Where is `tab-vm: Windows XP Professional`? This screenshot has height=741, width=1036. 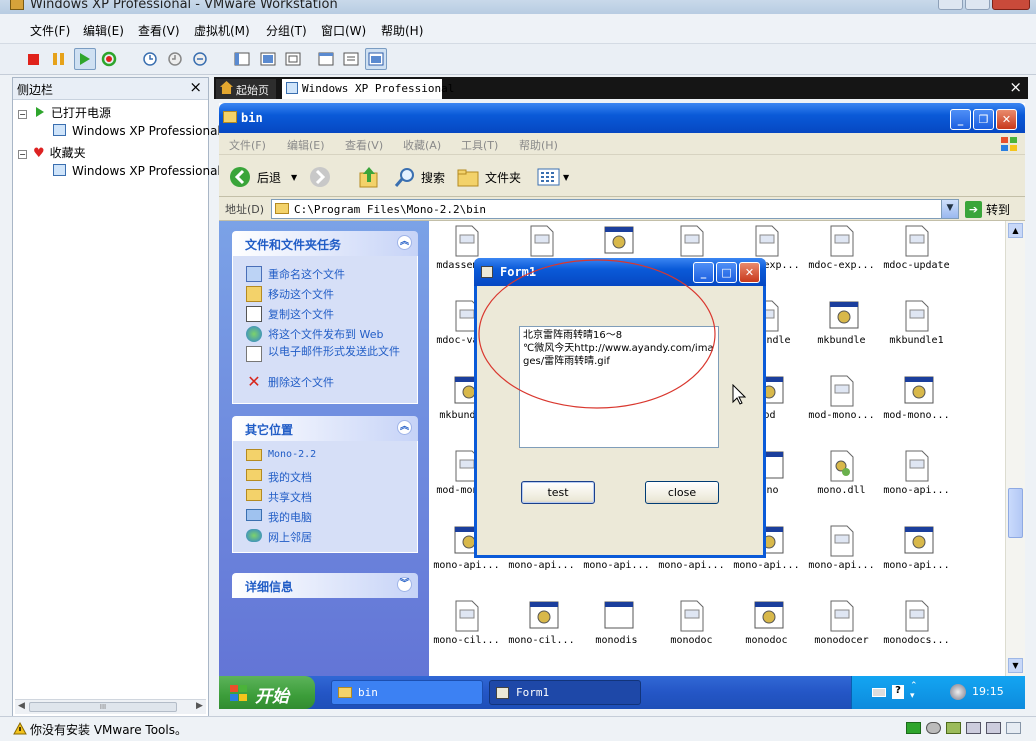 tab-vm: Windows XP Professional is located at coordinates (368, 89).